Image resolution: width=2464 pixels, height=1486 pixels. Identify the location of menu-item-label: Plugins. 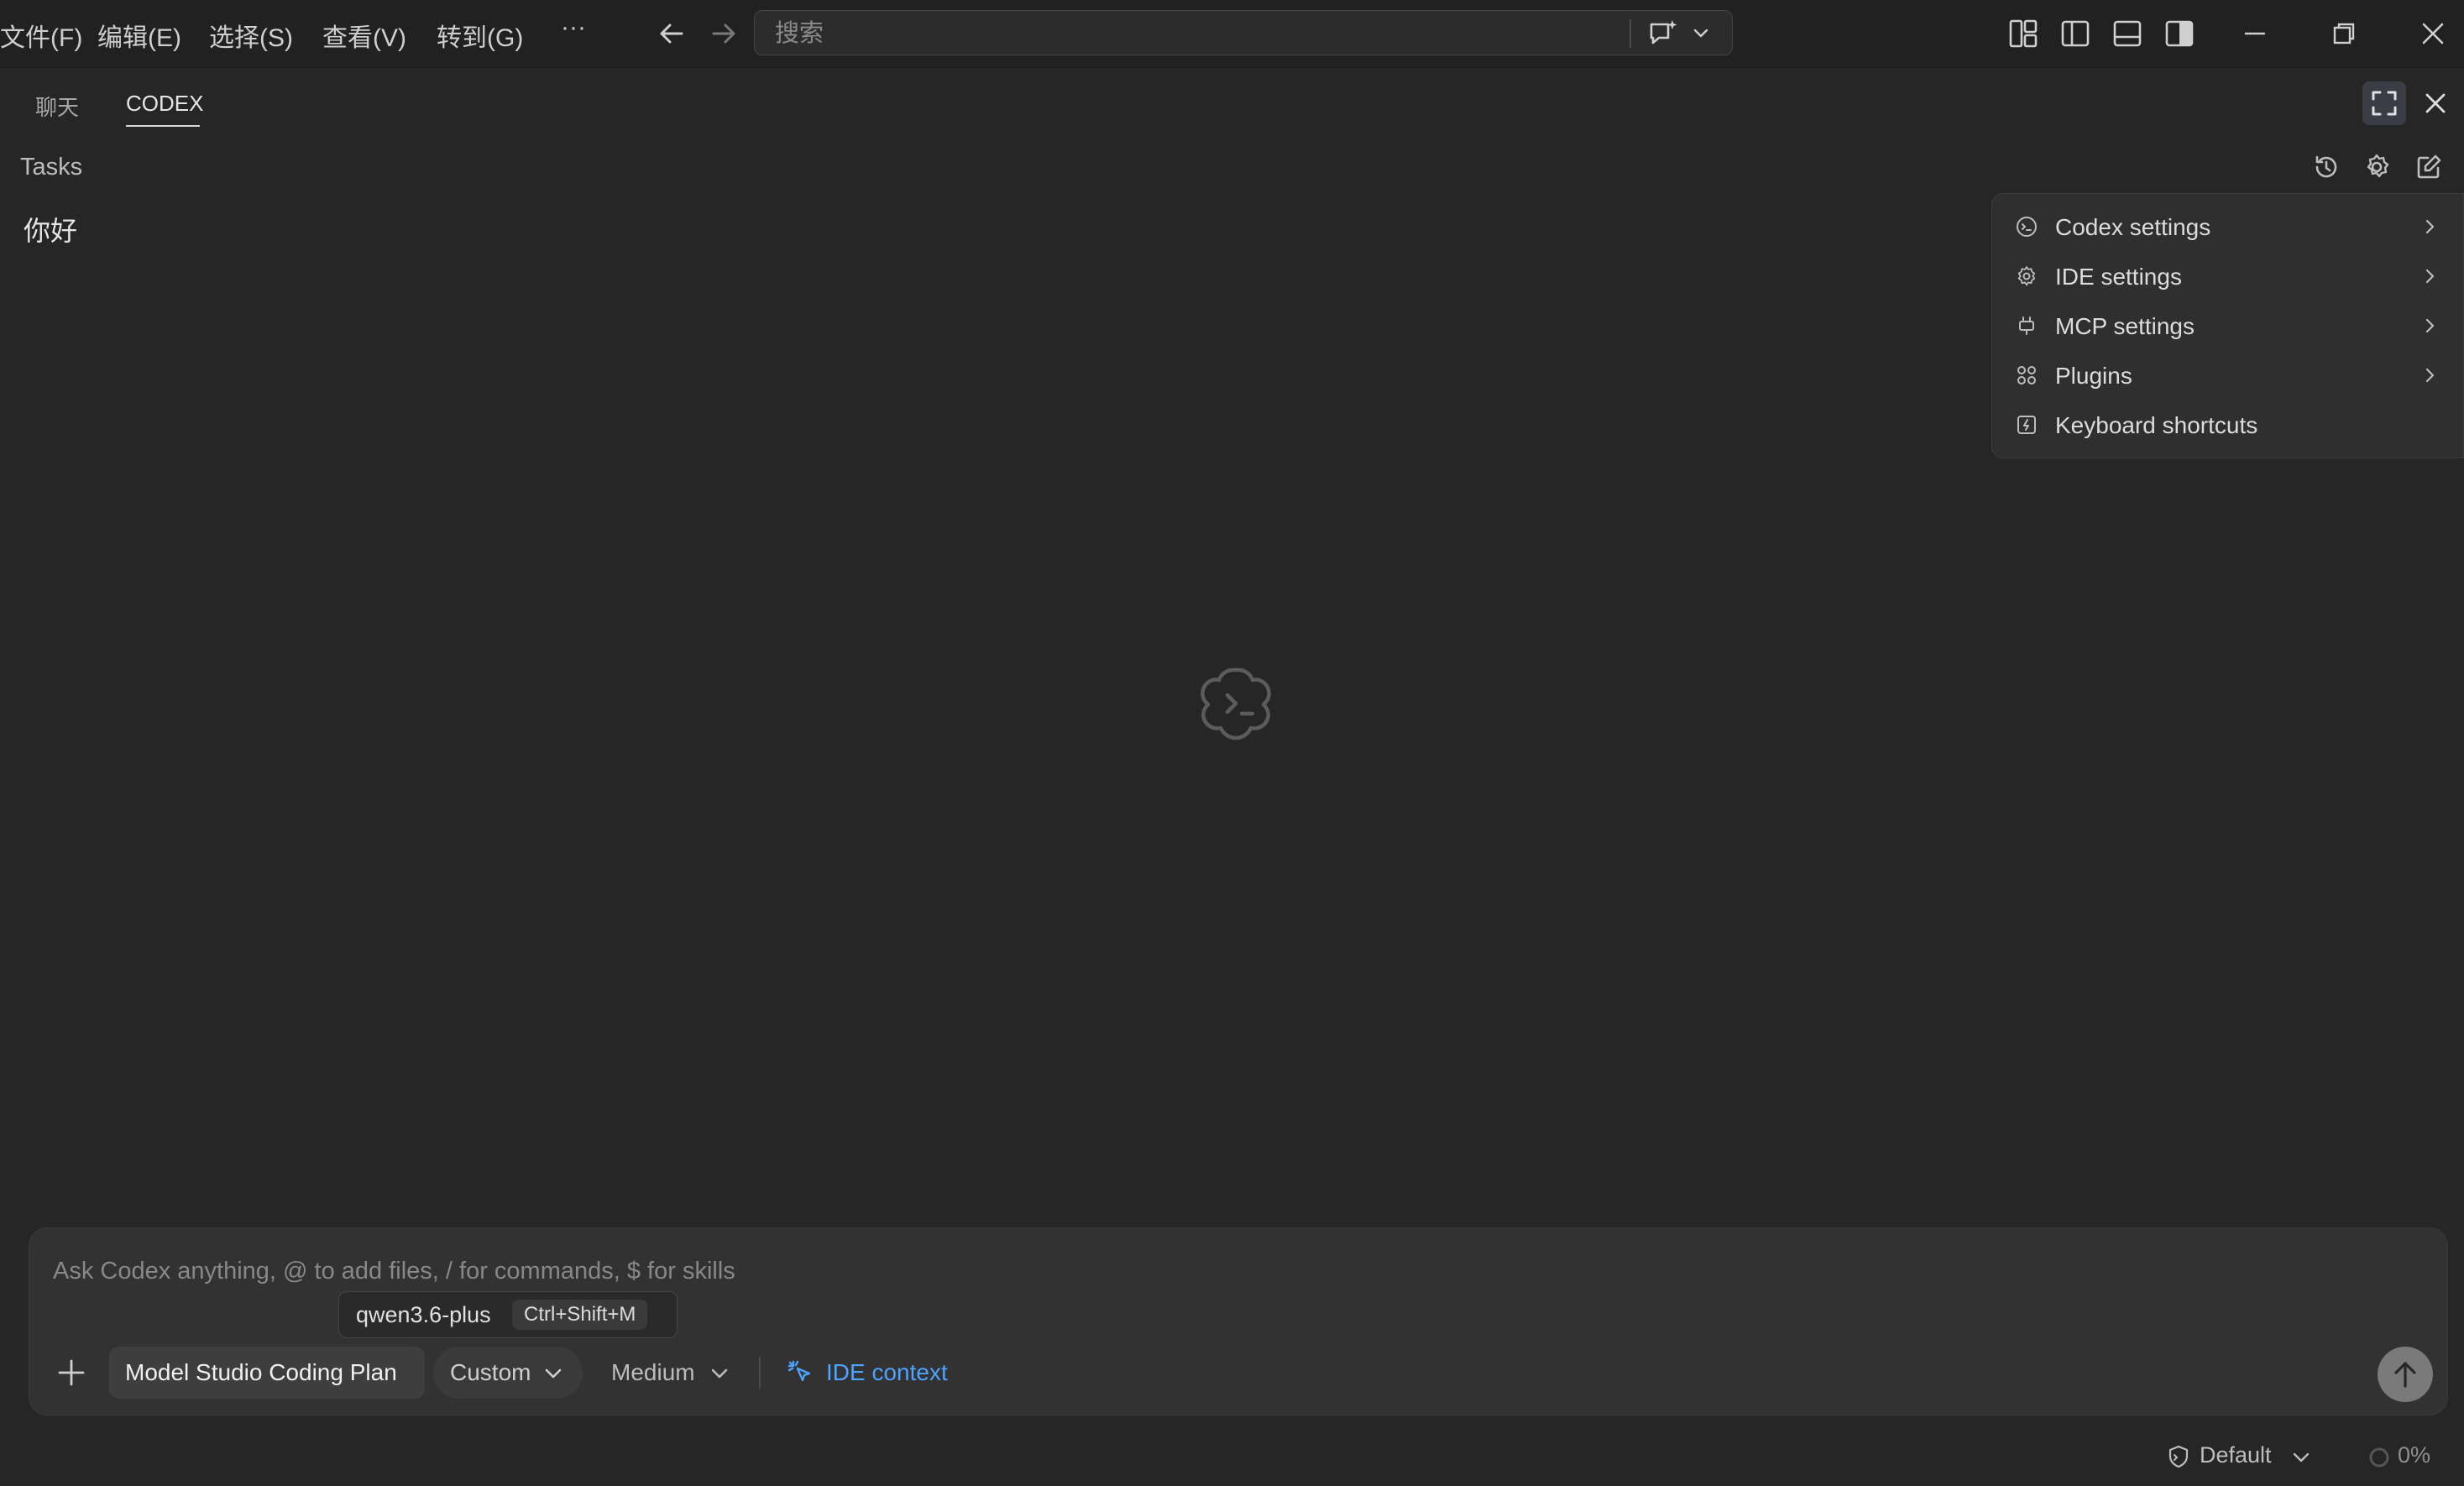
(2093, 376).